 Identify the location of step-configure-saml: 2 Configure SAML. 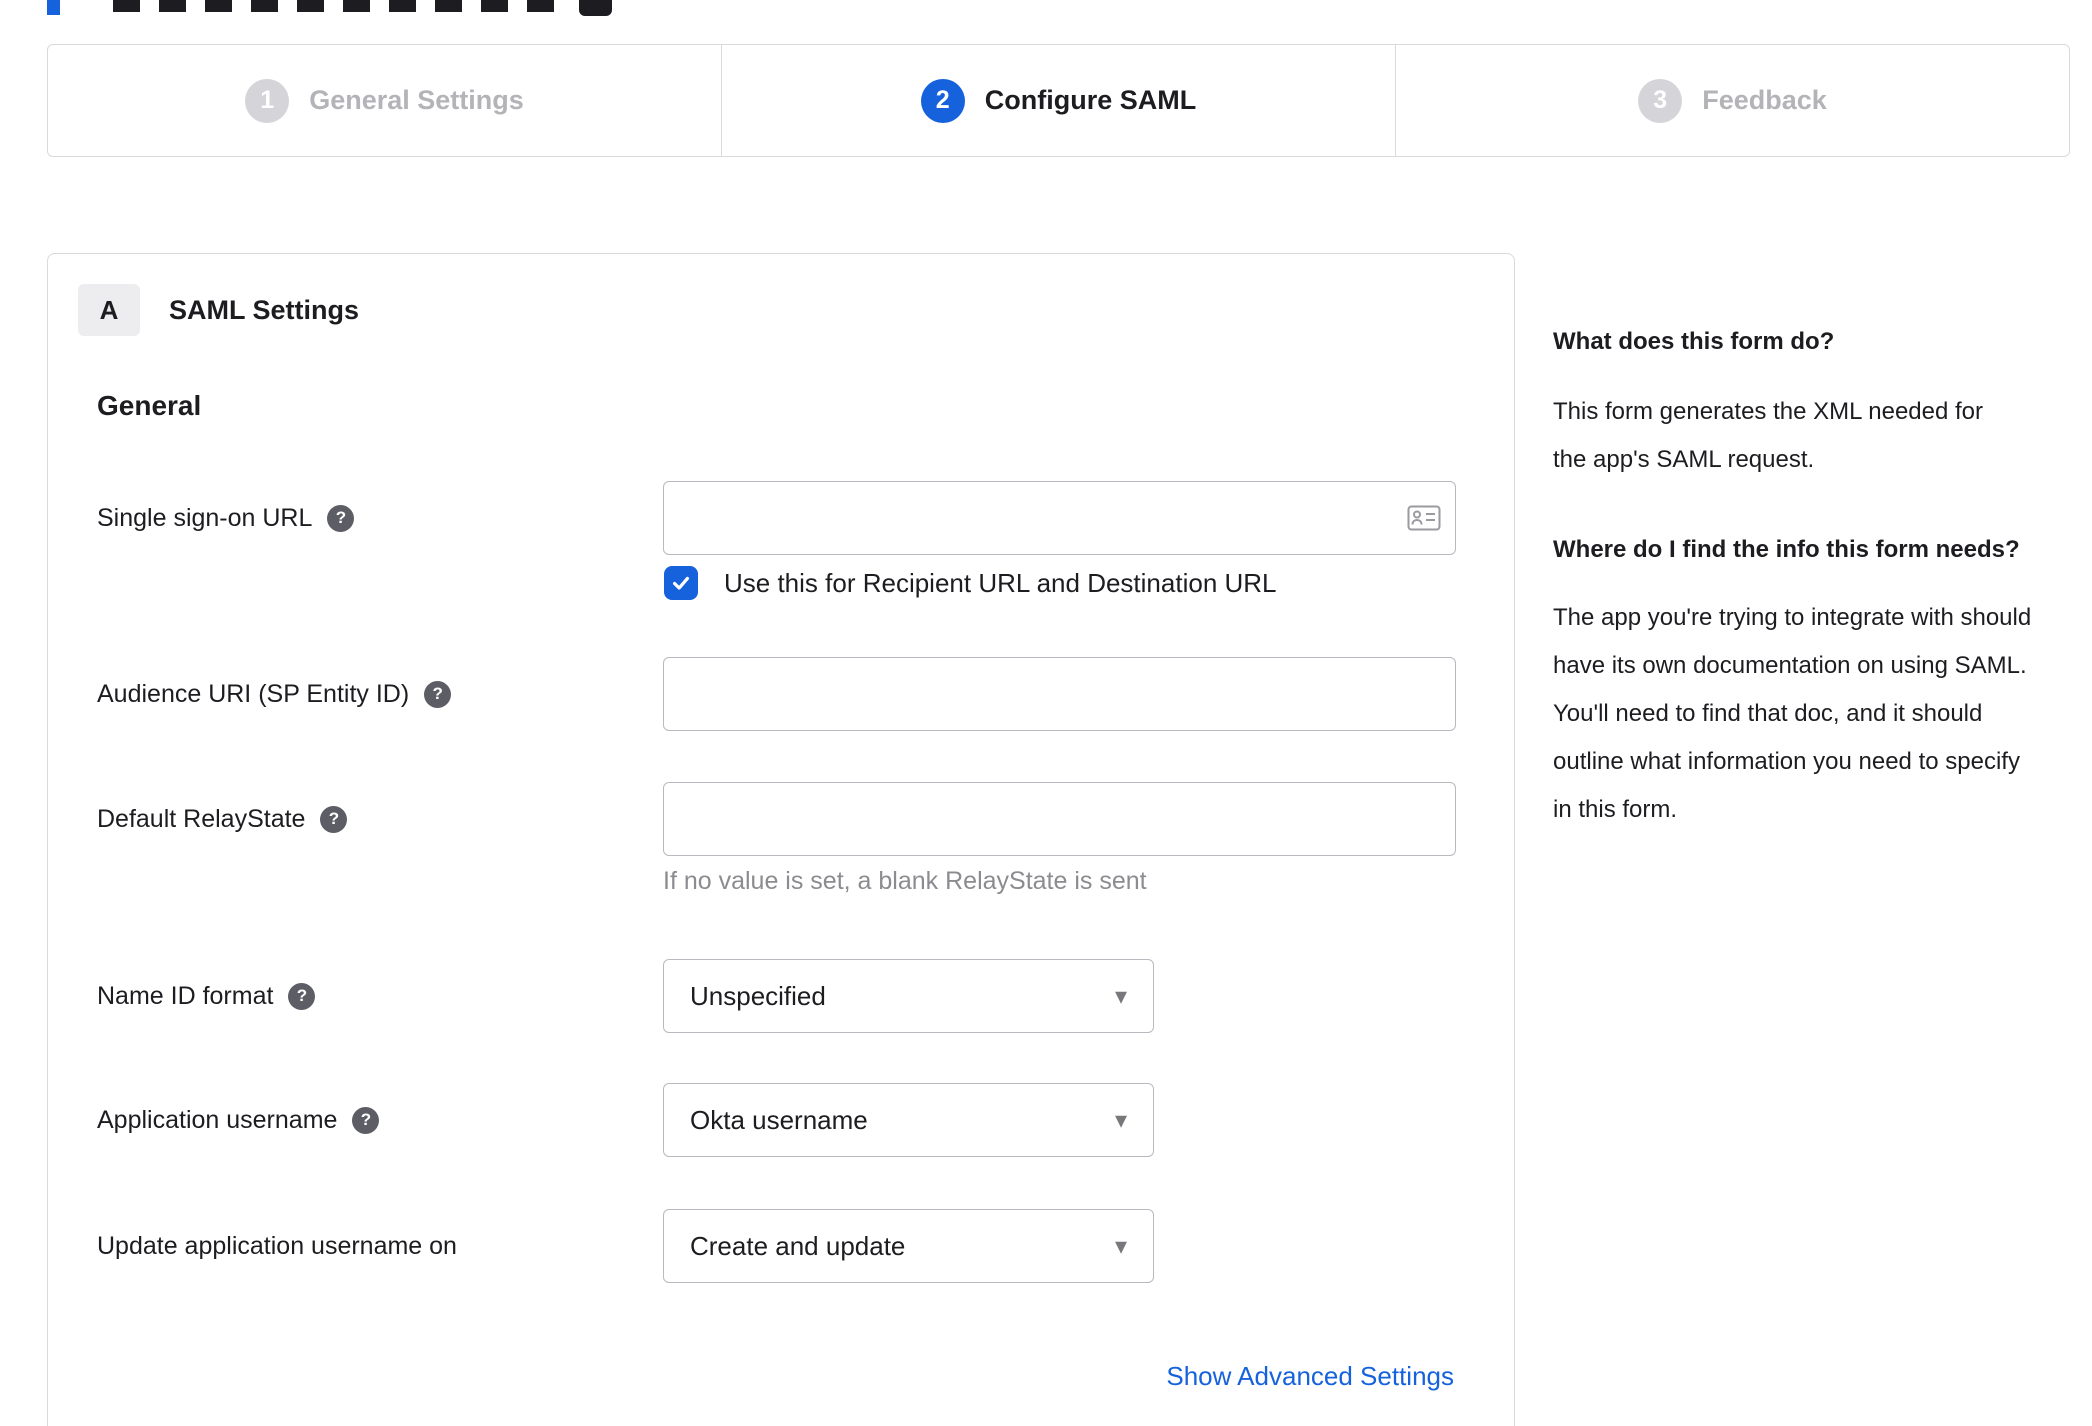
(1058, 100).